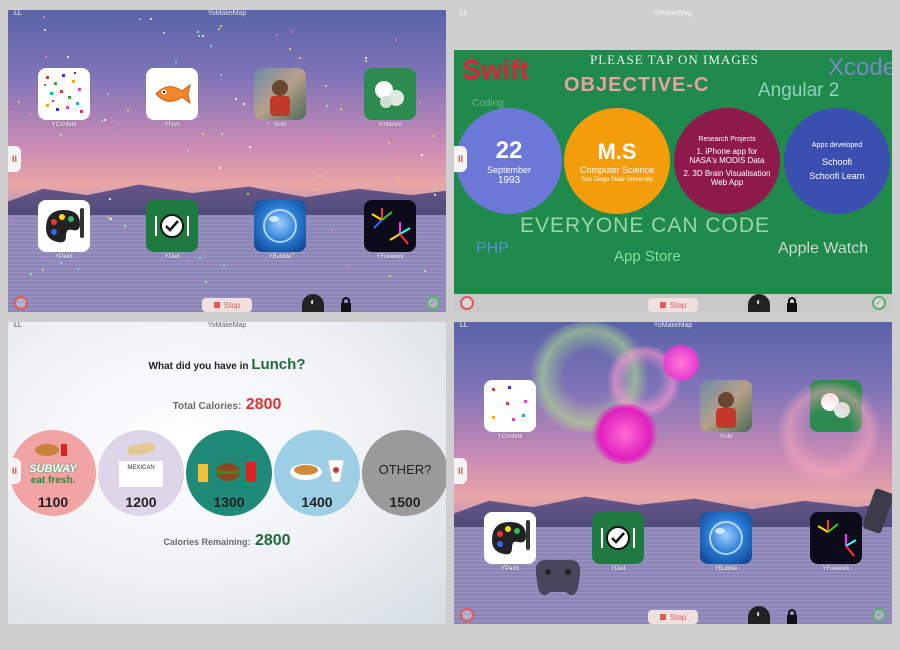  What do you see at coordinates (317, 473) in the screenshot?
I see `chinese-option: 1400` at bounding box center [317, 473].